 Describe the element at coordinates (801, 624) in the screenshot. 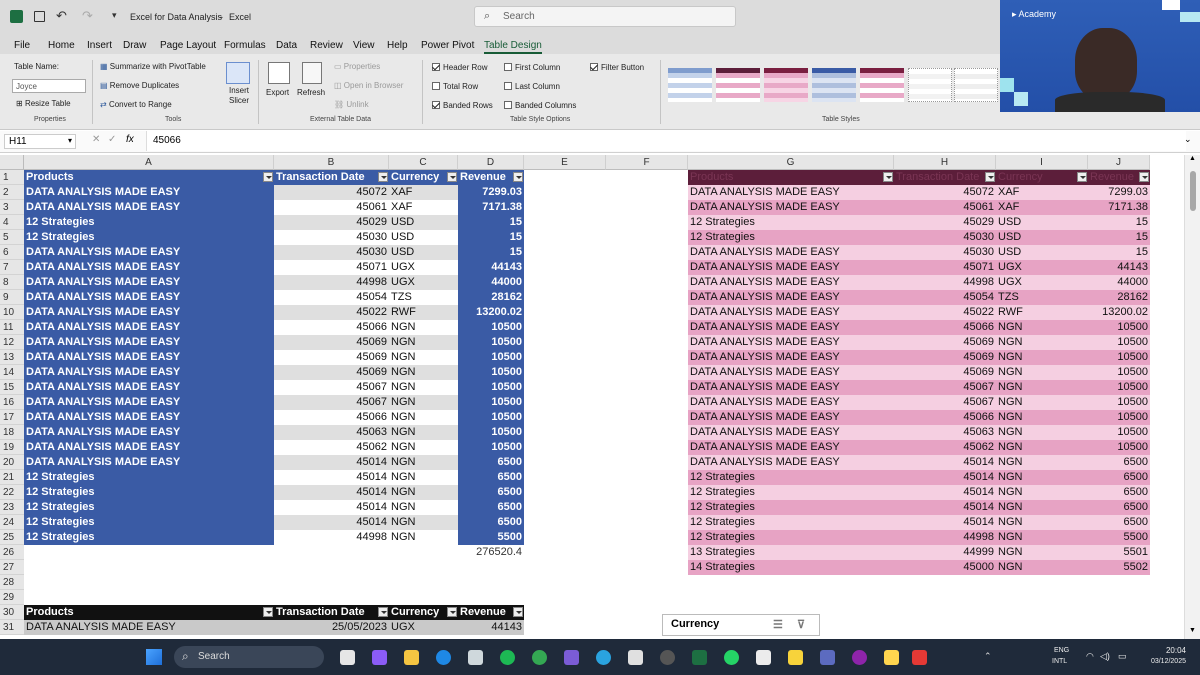

I see `clear-filter-icon: ⊽` at that location.